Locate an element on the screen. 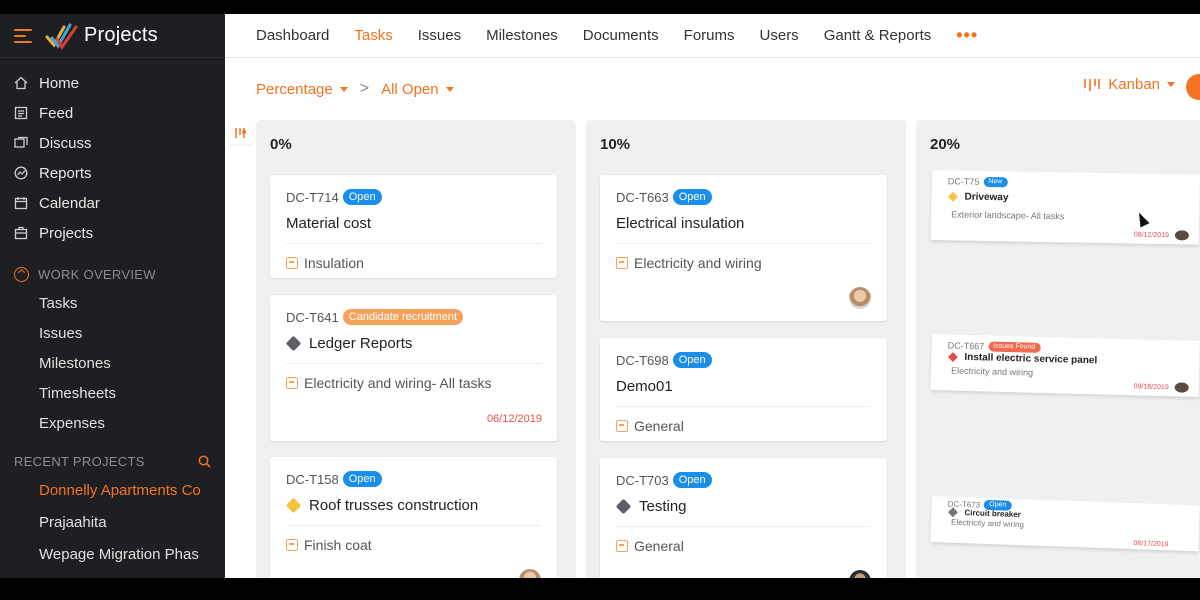 Image resolution: width=1200 pixels, height=600 pixels. sidebar-item-projects: Projects is located at coordinates (112, 233).